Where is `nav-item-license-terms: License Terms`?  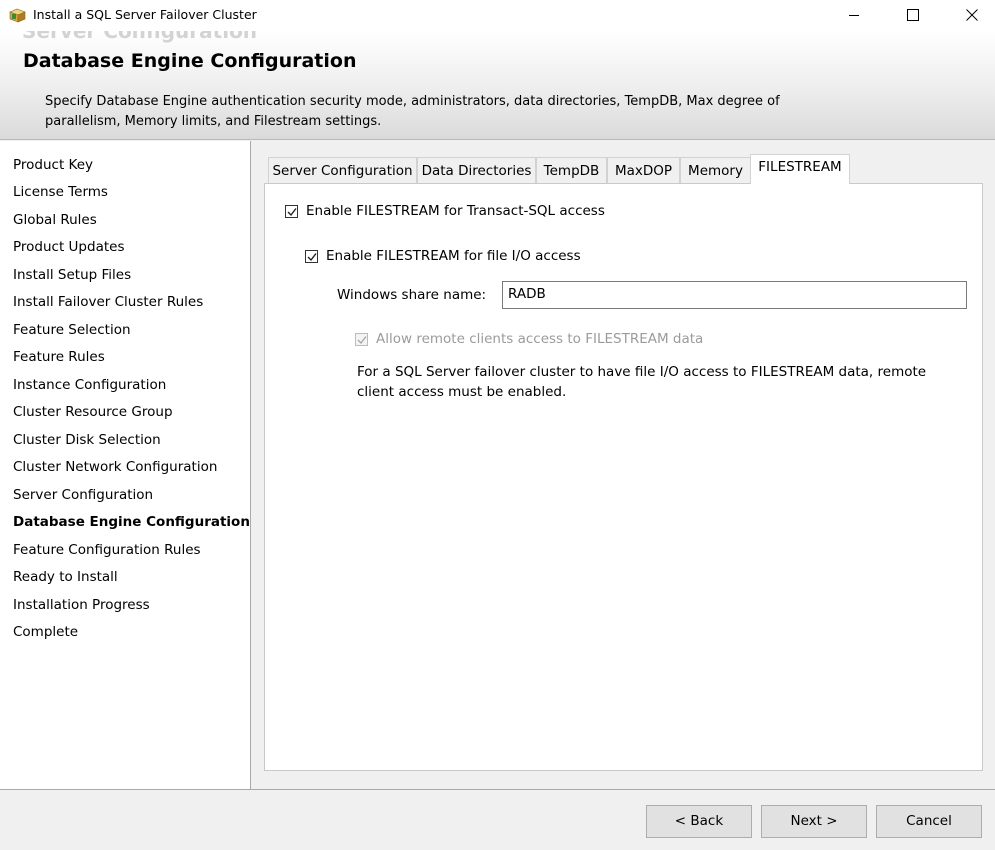 nav-item-license-terms: License Terms is located at coordinates (60, 192).